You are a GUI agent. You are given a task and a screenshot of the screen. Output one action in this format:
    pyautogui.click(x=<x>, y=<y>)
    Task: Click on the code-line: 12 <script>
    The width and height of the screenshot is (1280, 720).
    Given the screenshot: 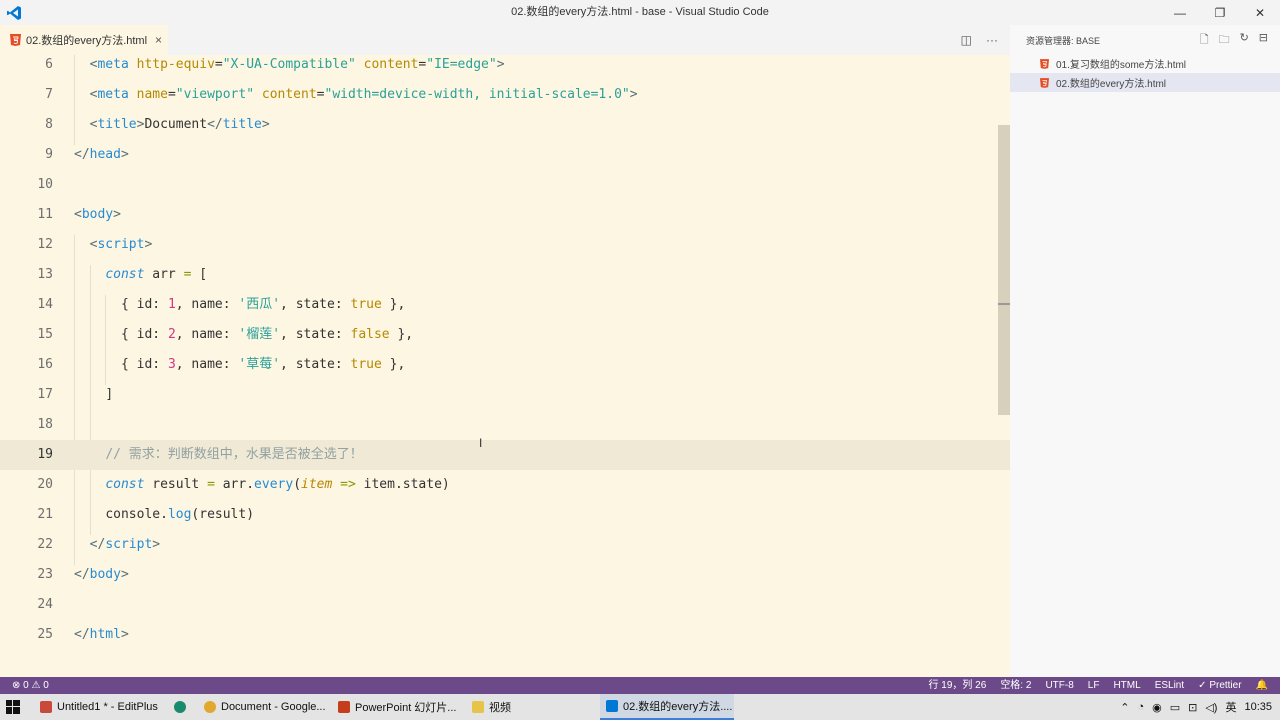 What is the action you would take?
    pyautogui.click(x=95, y=244)
    